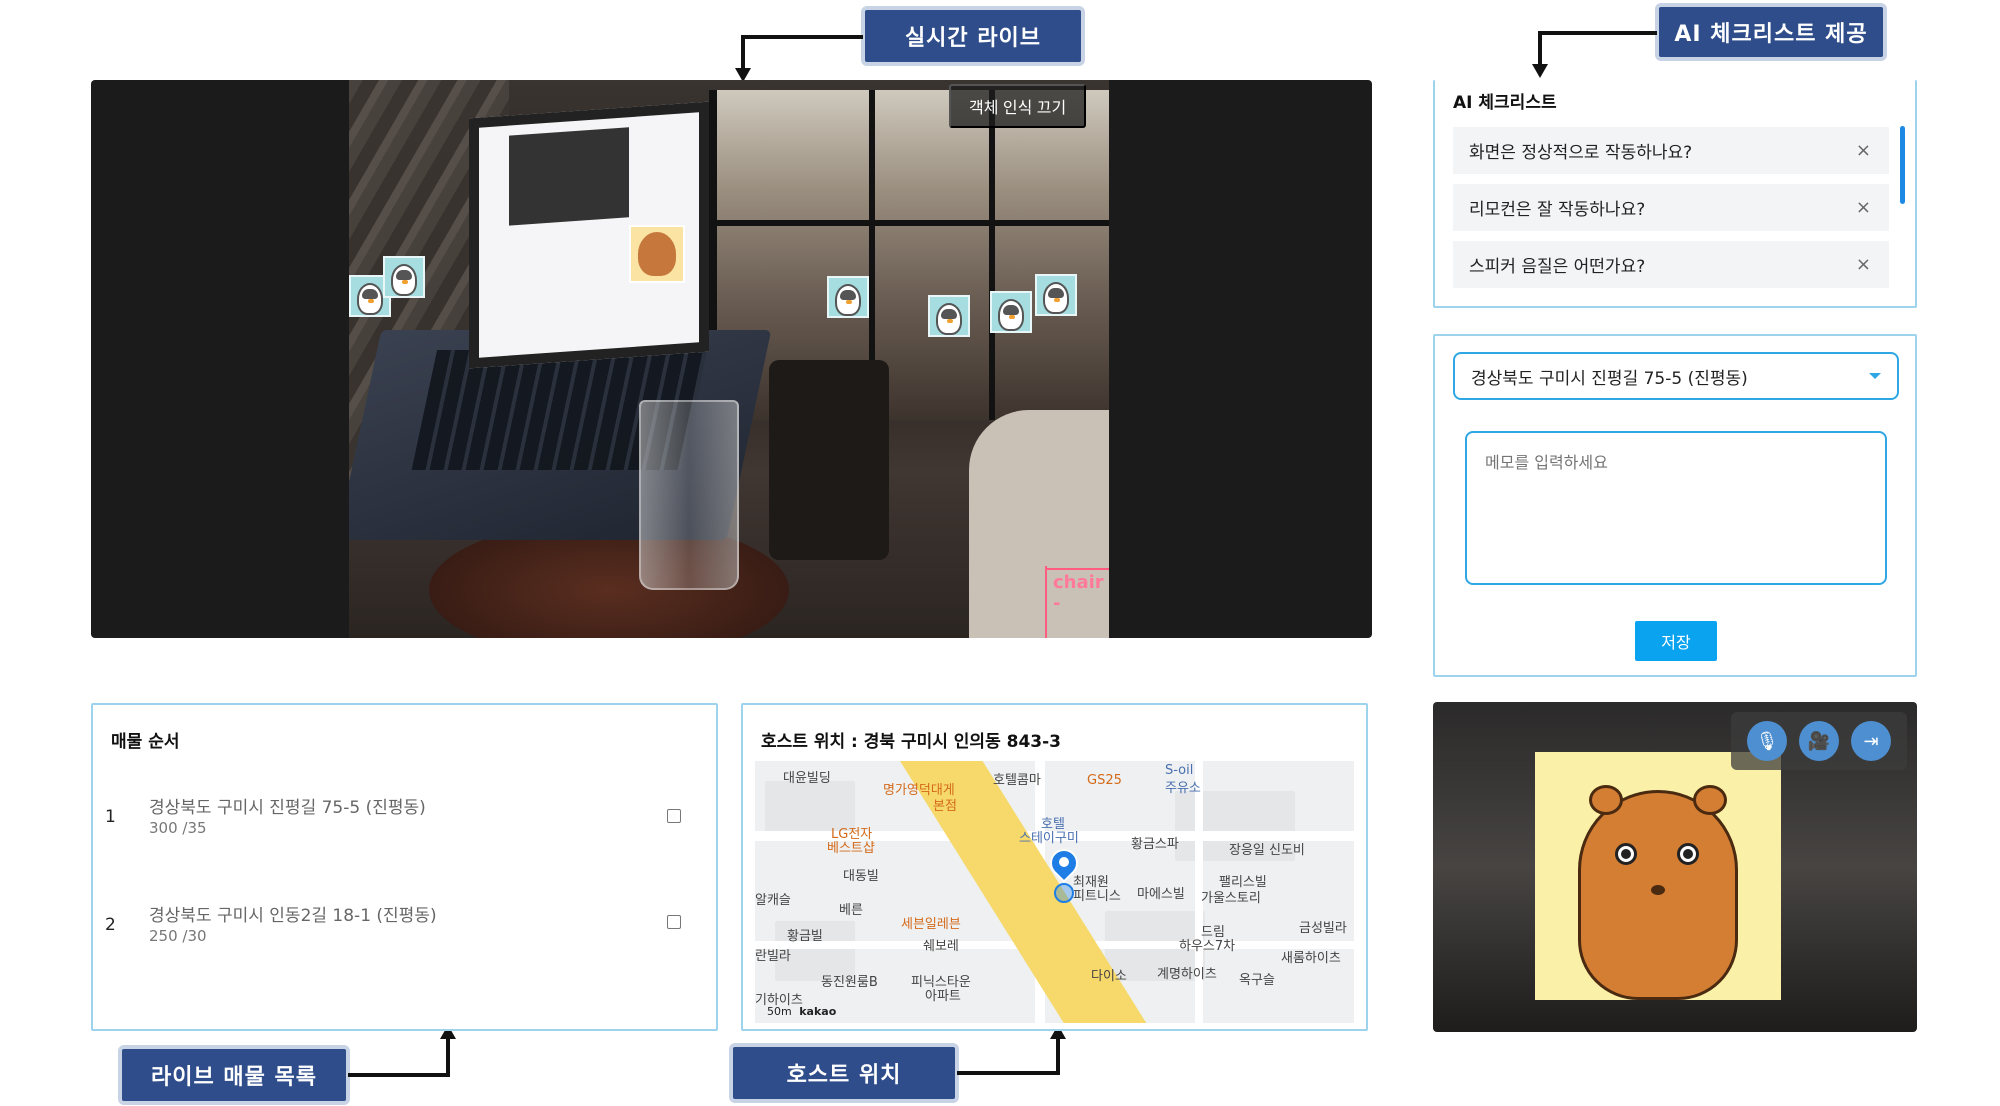 The width and height of the screenshot is (2000, 1106). What do you see at coordinates (1819, 741) in the screenshot?
I see `video-camera-icon: 🎥` at bounding box center [1819, 741].